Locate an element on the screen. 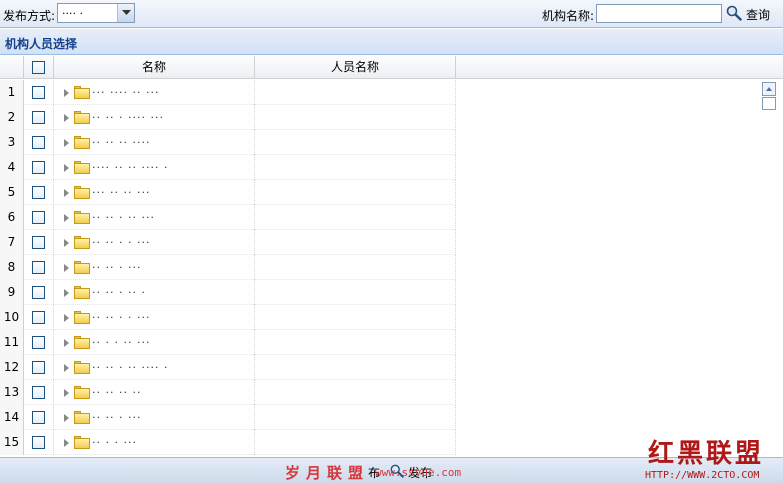  name-cell: ·· ·· · ·· ··· is located at coordinates (154, 217).